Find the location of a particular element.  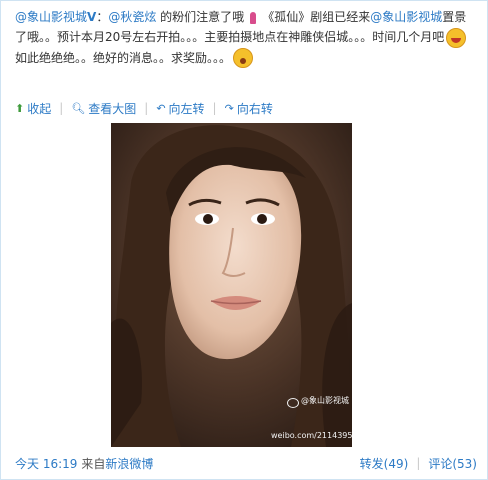

image-toolbar: ⬆ 收起 | 🔍︎ 查看大图 | ↶ 向左转 | ↷ 向右转 is located at coordinates (144, 108).